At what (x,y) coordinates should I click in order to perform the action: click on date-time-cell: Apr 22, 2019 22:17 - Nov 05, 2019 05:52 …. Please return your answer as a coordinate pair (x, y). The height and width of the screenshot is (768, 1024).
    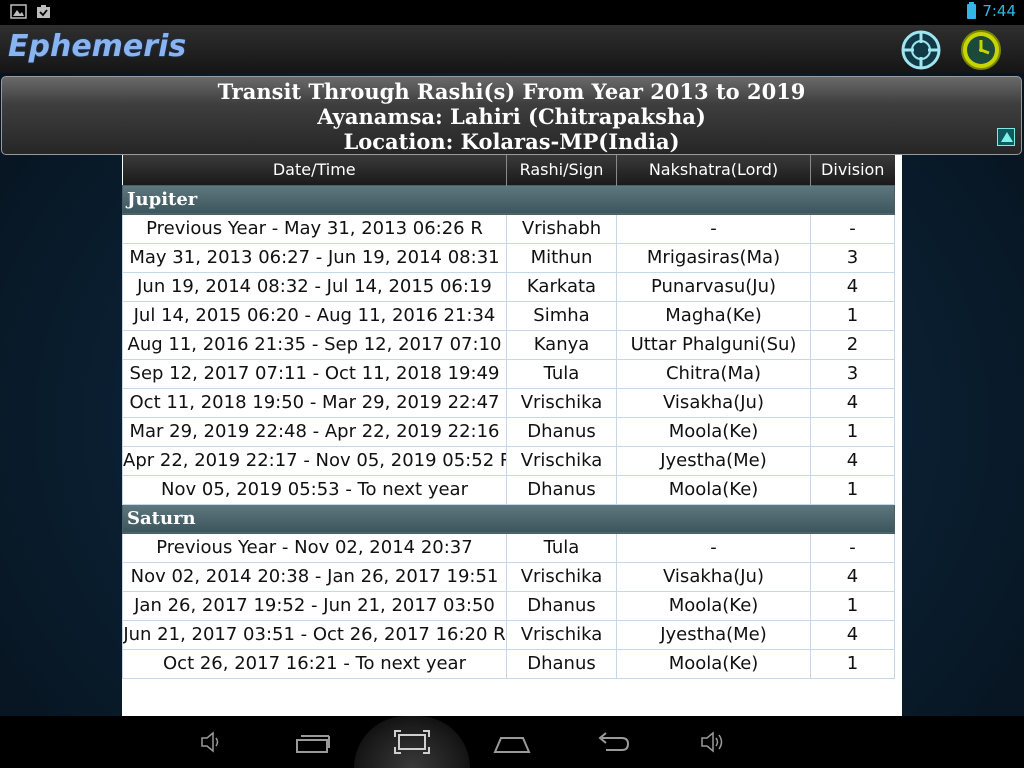
    Looking at the image, I should click on (314, 460).